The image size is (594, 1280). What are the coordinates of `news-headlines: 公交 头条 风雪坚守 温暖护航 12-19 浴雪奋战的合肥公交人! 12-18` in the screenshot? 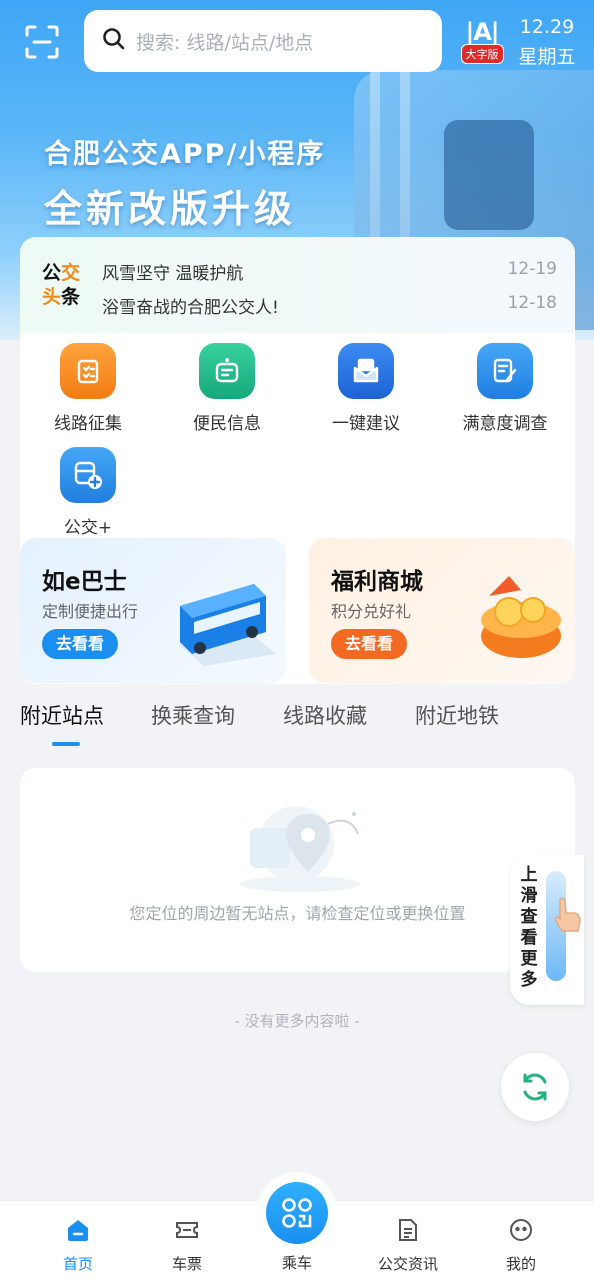 It's located at (297, 285).